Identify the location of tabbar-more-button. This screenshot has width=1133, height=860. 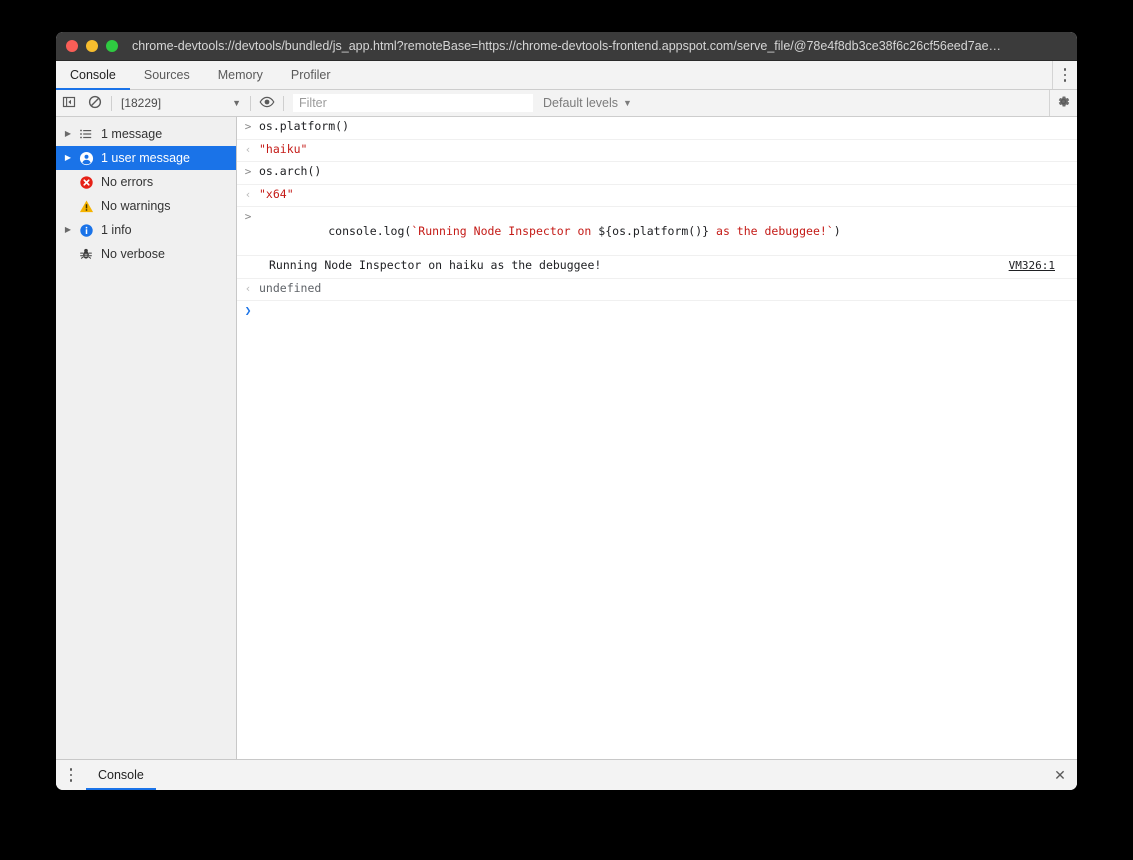
(1064, 75).